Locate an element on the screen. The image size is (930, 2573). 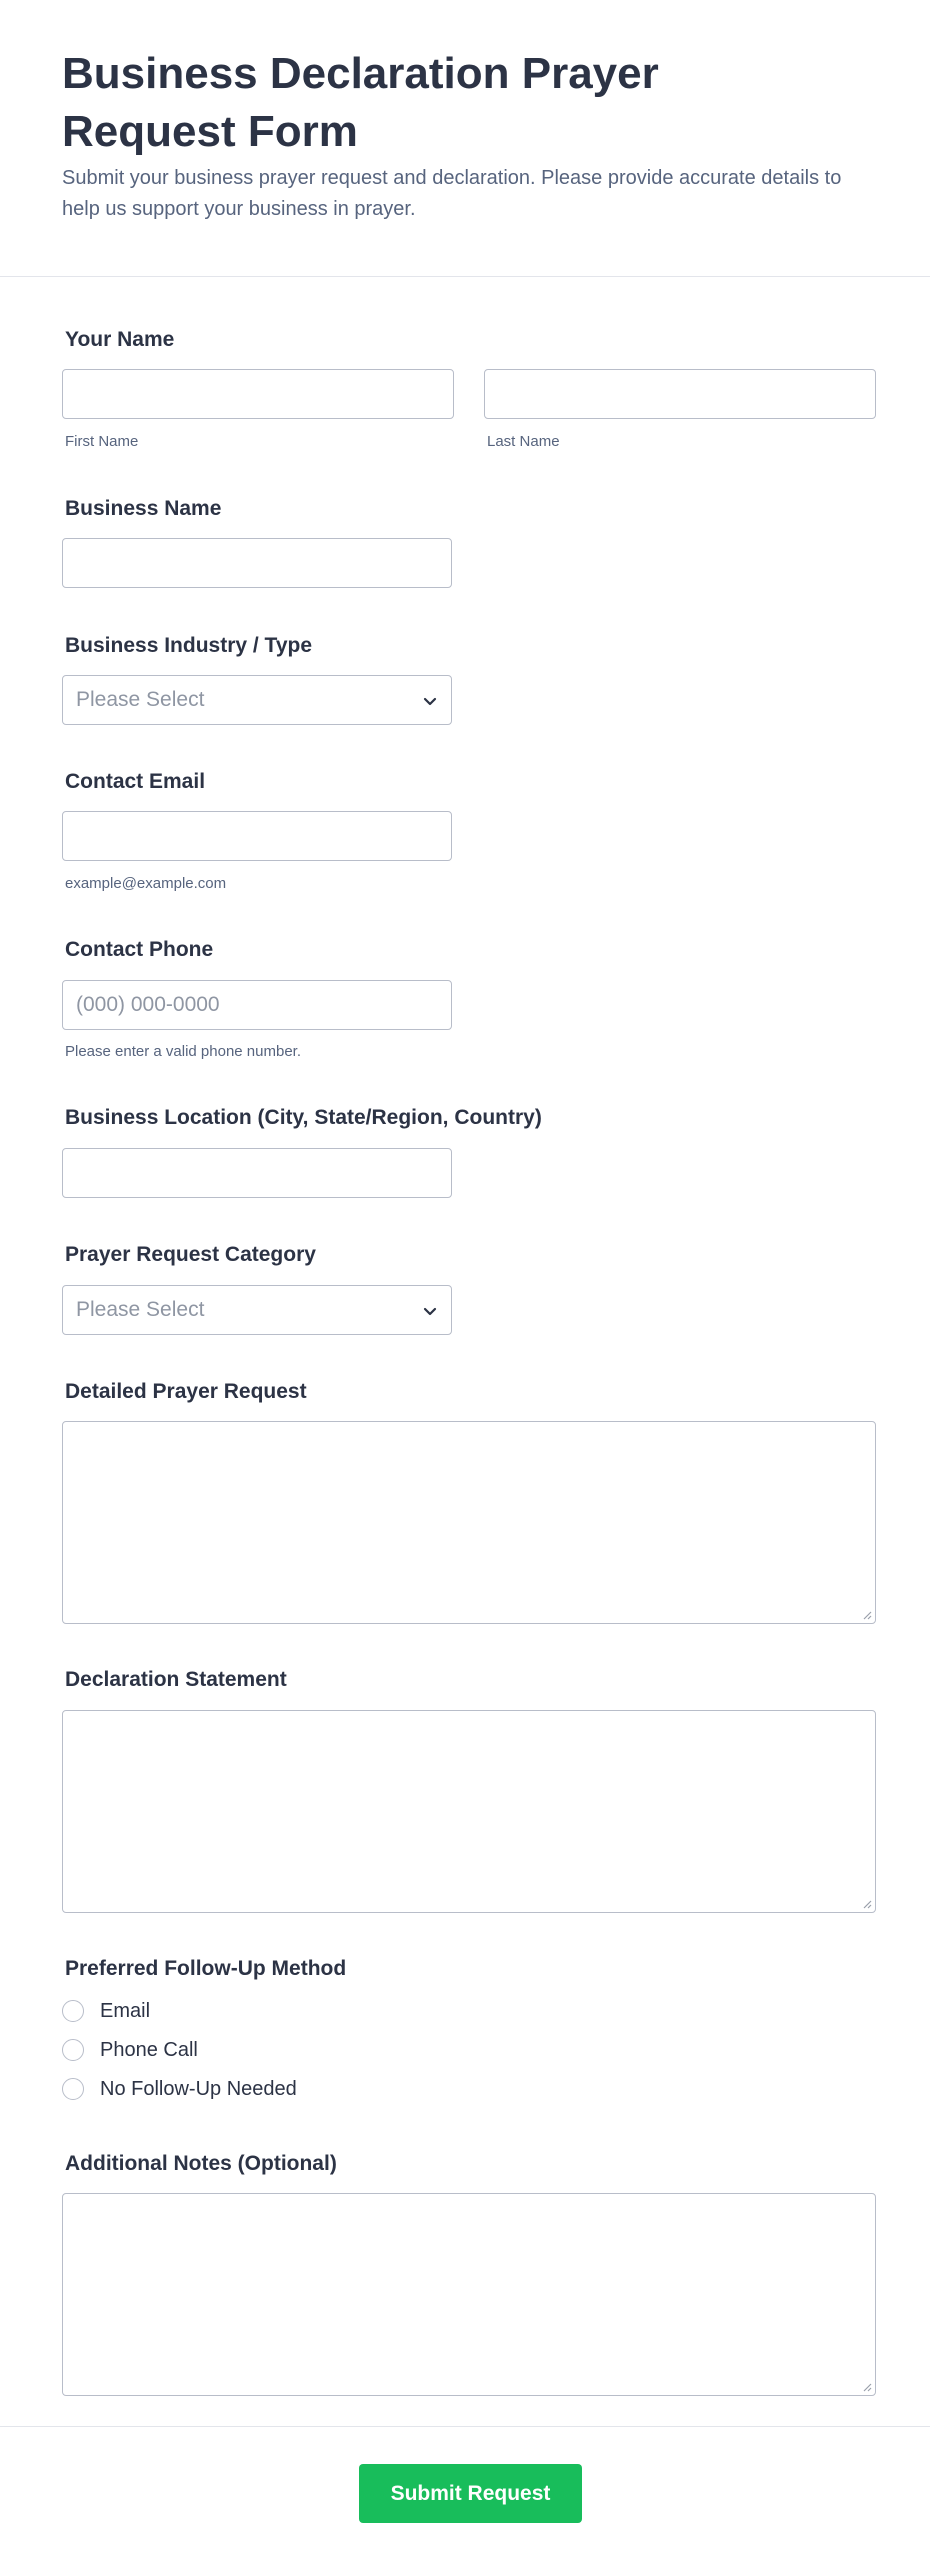
page-title: Business Declaration Prayer Request Form is located at coordinates (360, 102).